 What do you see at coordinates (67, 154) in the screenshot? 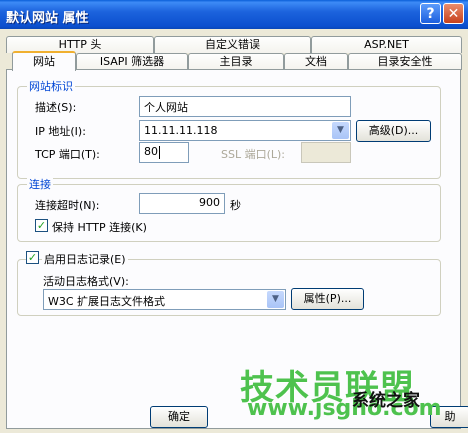
I see `tcp-port-label: TCP 端口(T):` at bounding box center [67, 154].